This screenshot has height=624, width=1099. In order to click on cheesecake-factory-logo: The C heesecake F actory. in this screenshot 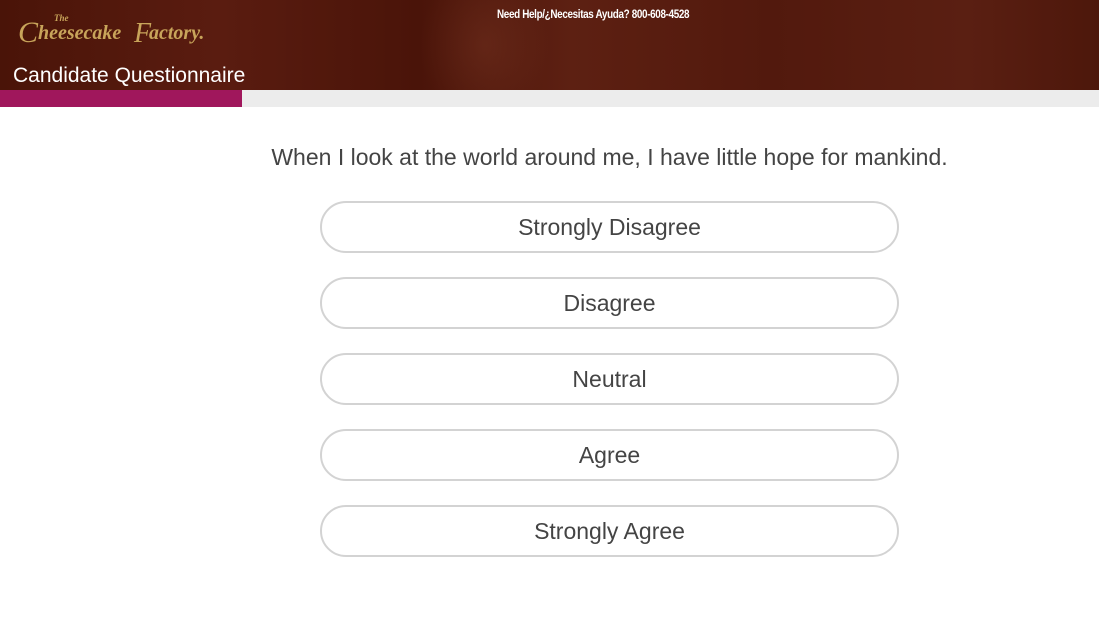, I will do `click(131, 30)`.